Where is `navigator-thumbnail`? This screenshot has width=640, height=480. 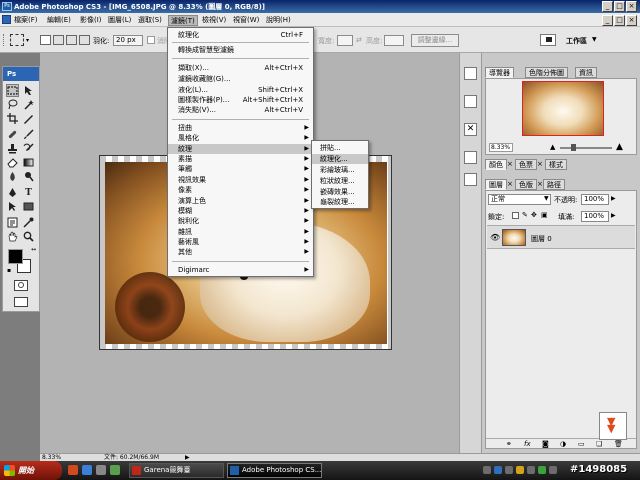 navigator-thumbnail is located at coordinates (563, 108).